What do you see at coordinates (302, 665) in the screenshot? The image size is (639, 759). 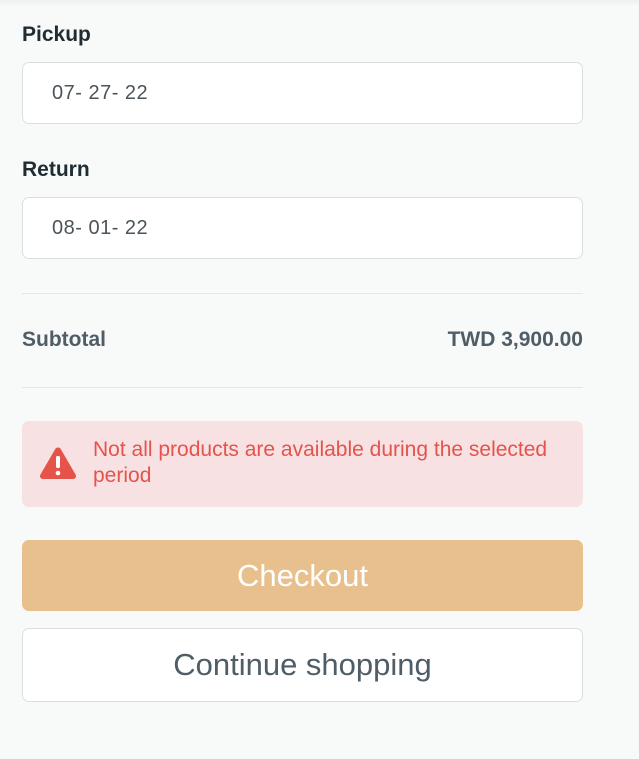 I see `continue-shopping-button: Continue shopping` at bounding box center [302, 665].